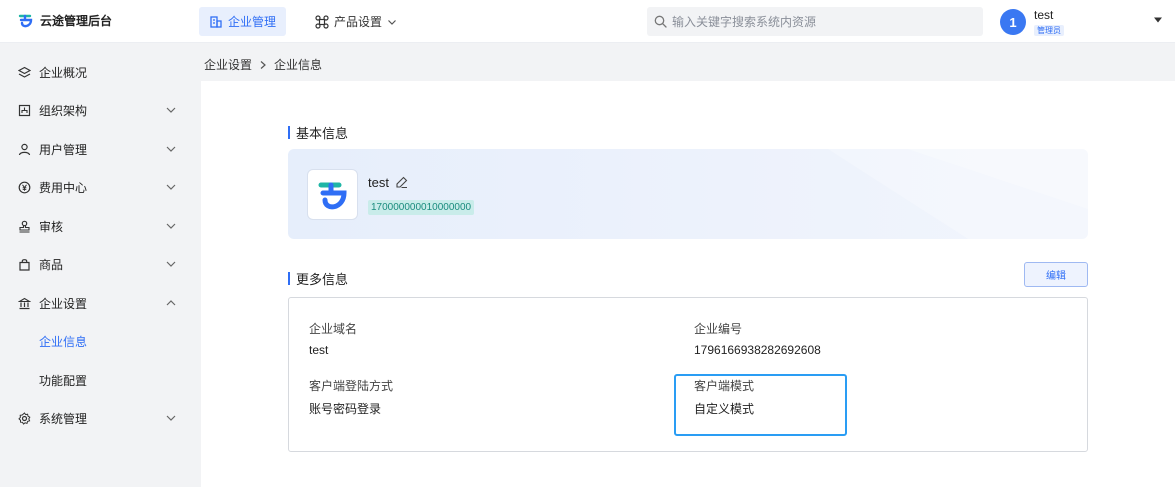 Image resolution: width=1175 pixels, height=487 pixels. What do you see at coordinates (1044, 15) in the screenshot?
I see `user-name: test` at bounding box center [1044, 15].